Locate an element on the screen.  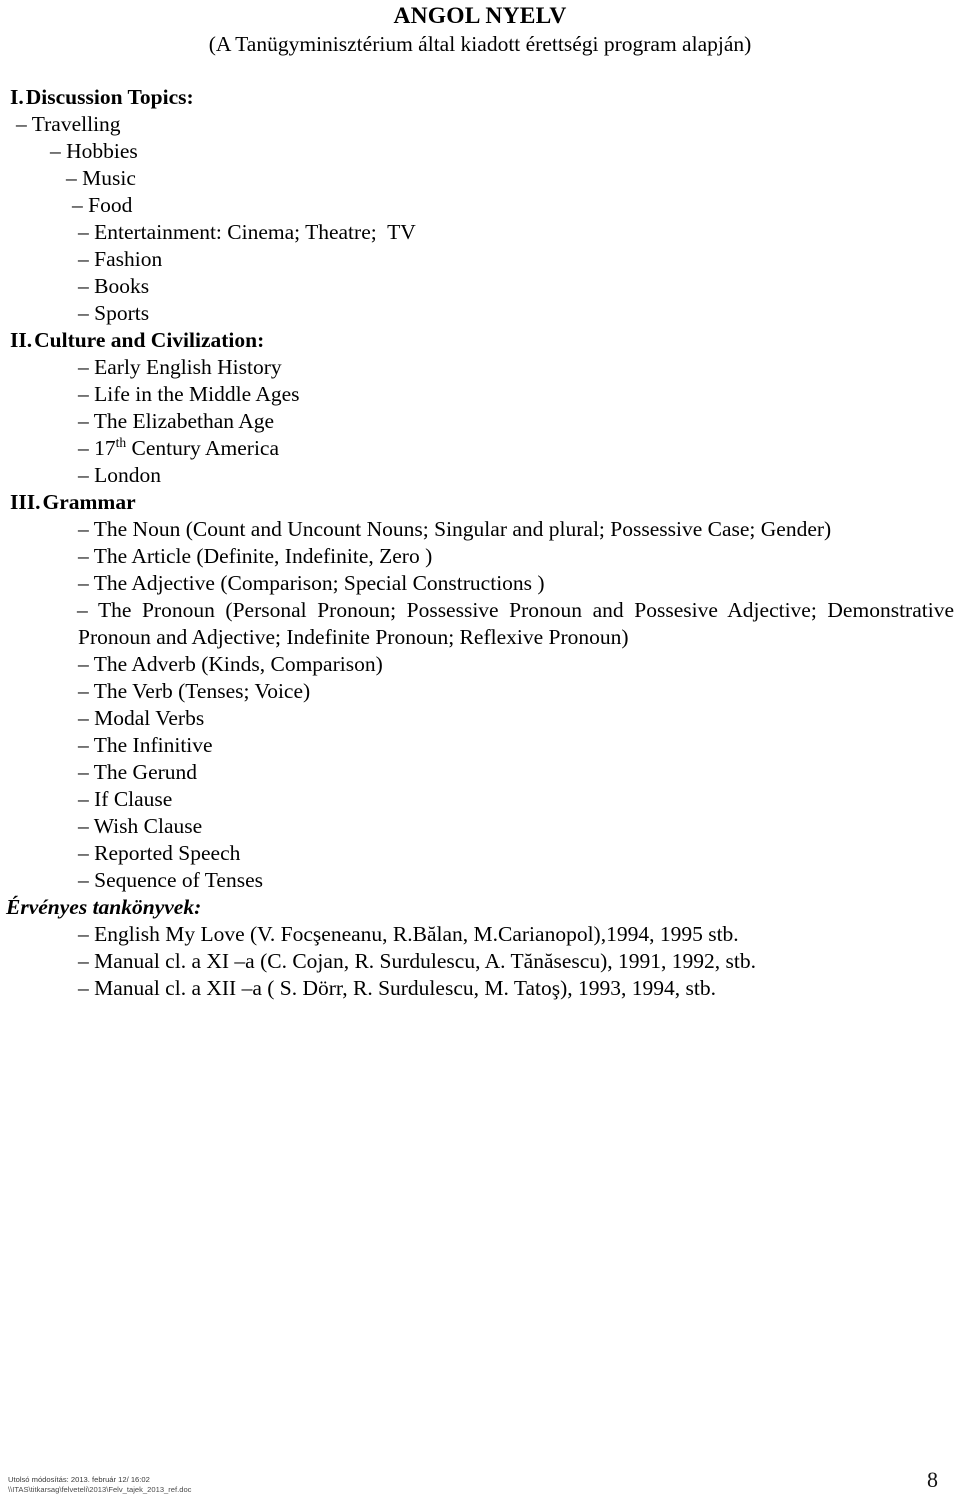
list-item-label: The Gerund is located at coordinates (145, 772).